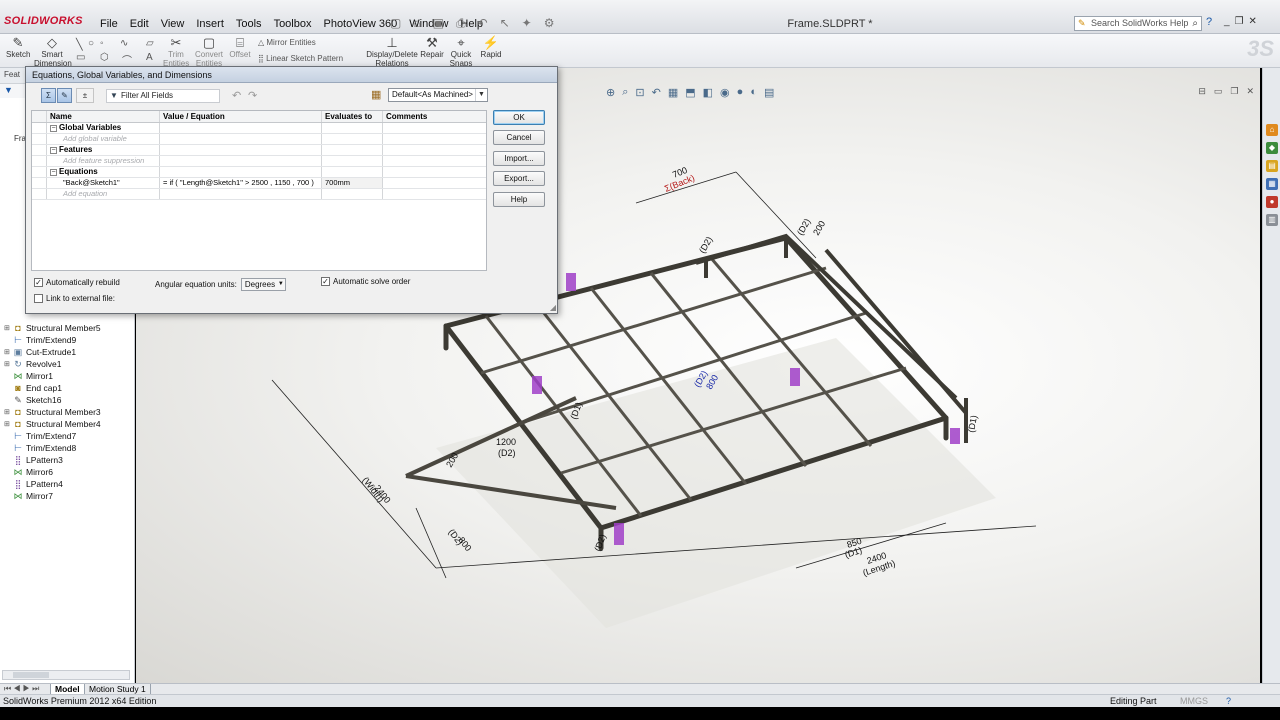 Image resolution: width=1280 pixels, height=720 pixels. I want to click on search-icon: ⌕, so click(1195, 23).